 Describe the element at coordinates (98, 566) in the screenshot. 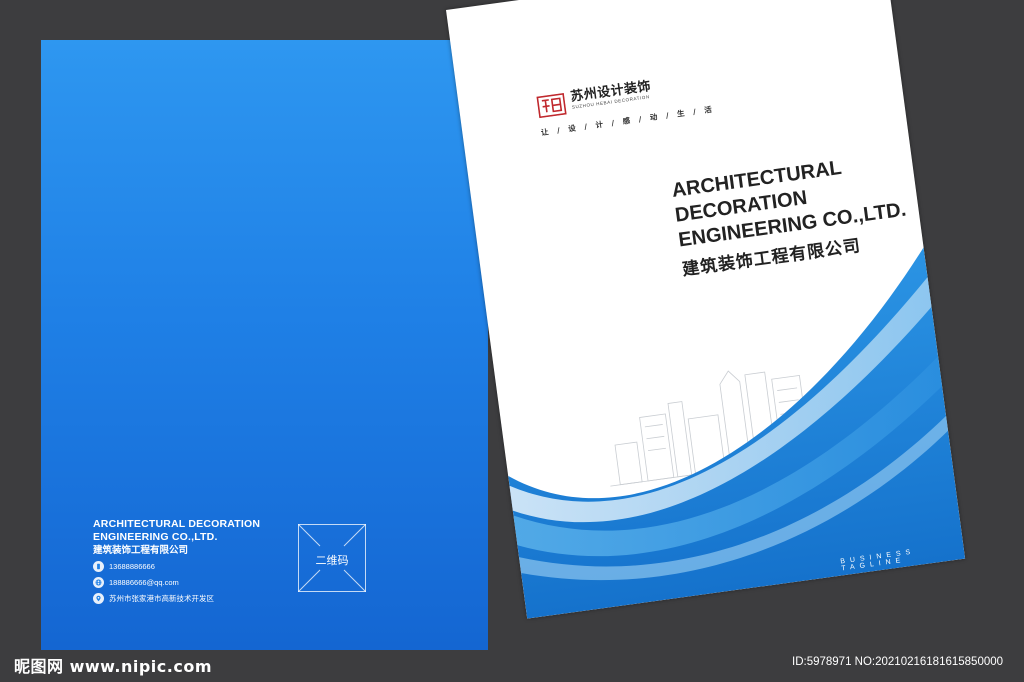

I see `phone-icon` at that location.